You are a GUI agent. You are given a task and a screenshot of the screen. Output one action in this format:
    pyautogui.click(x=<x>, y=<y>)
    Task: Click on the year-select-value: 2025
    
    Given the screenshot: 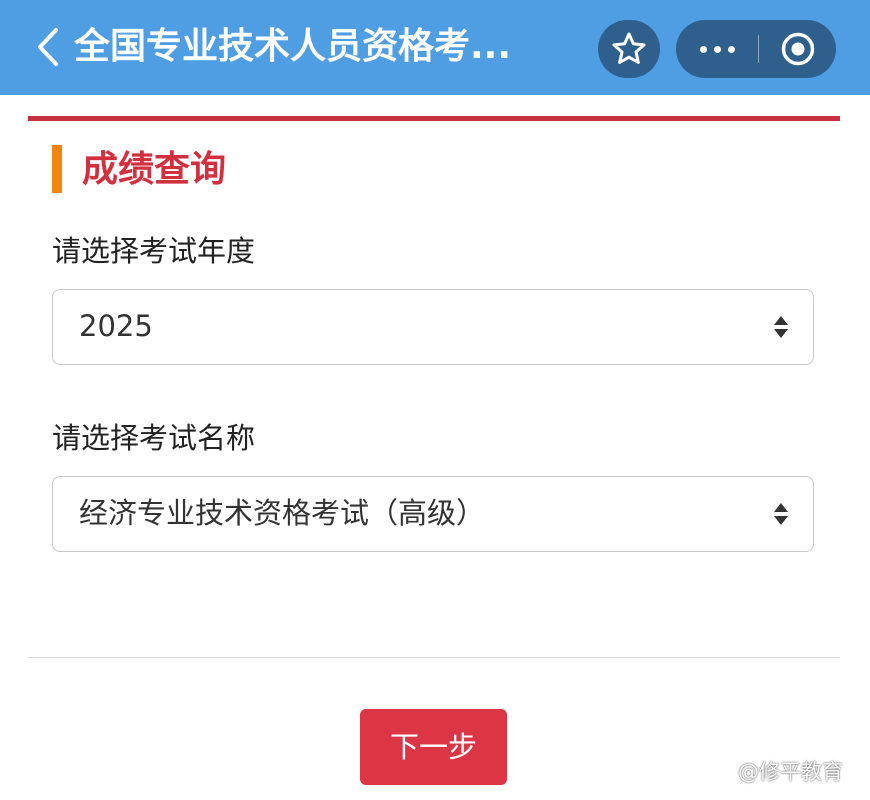 What is the action you would take?
    pyautogui.click(x=116, y=326)
    